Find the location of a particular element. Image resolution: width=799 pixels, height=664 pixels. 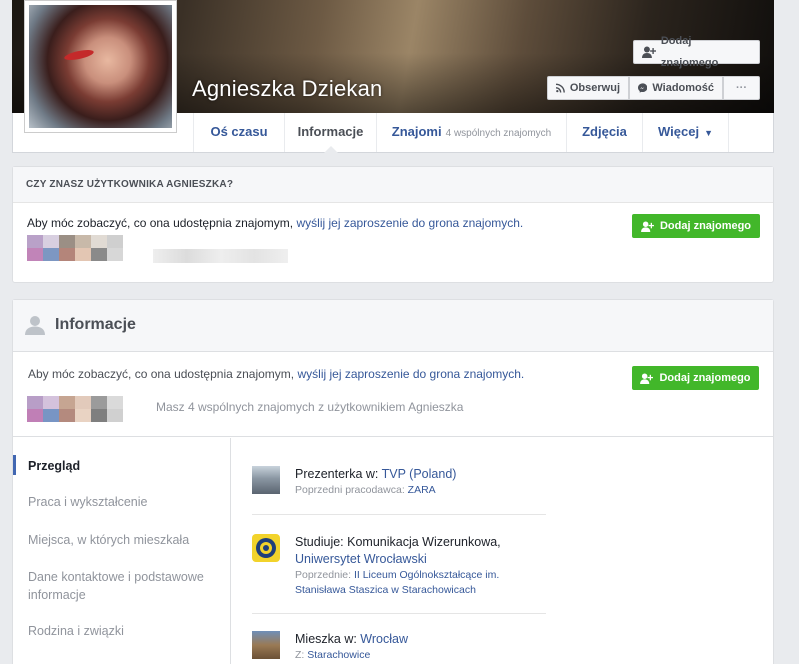

nav-family-relationships: Rodzina i związki is located at coordinates (123, 631).